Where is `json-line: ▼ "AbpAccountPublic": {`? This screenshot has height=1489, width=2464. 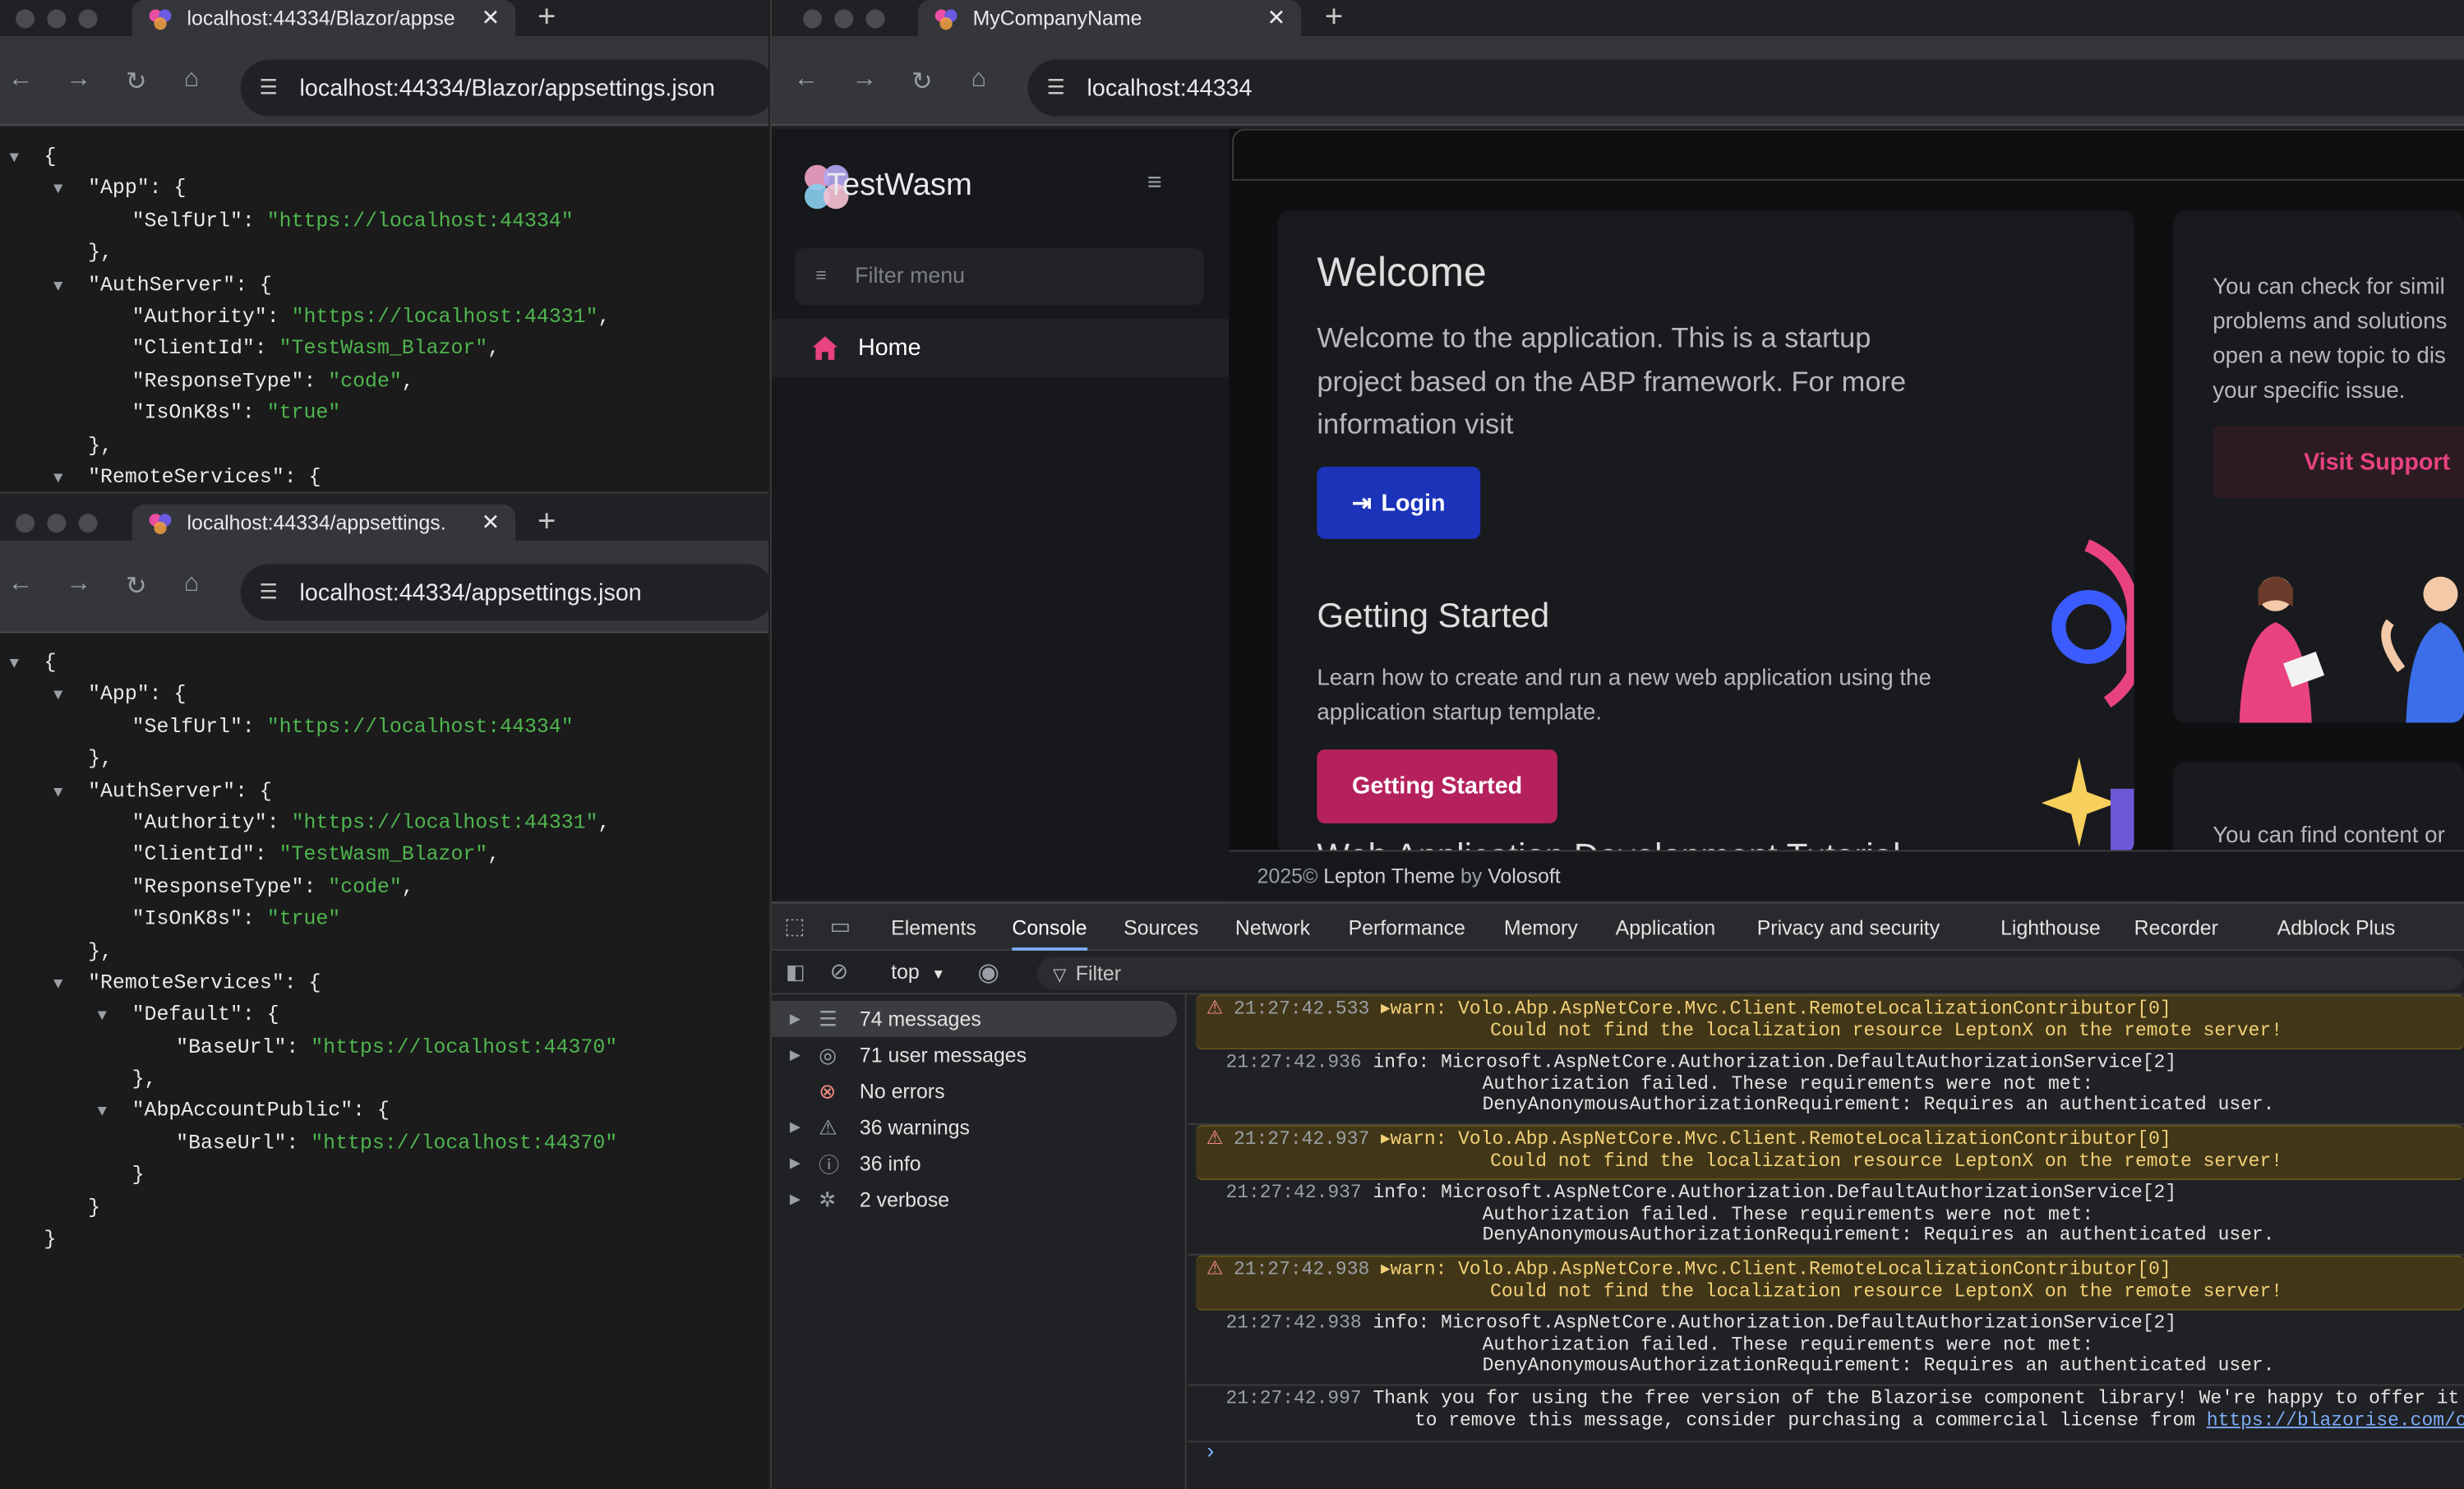
json-line: ▼ "AbpAccountPublic": { is located at coordinates (384, 1112).